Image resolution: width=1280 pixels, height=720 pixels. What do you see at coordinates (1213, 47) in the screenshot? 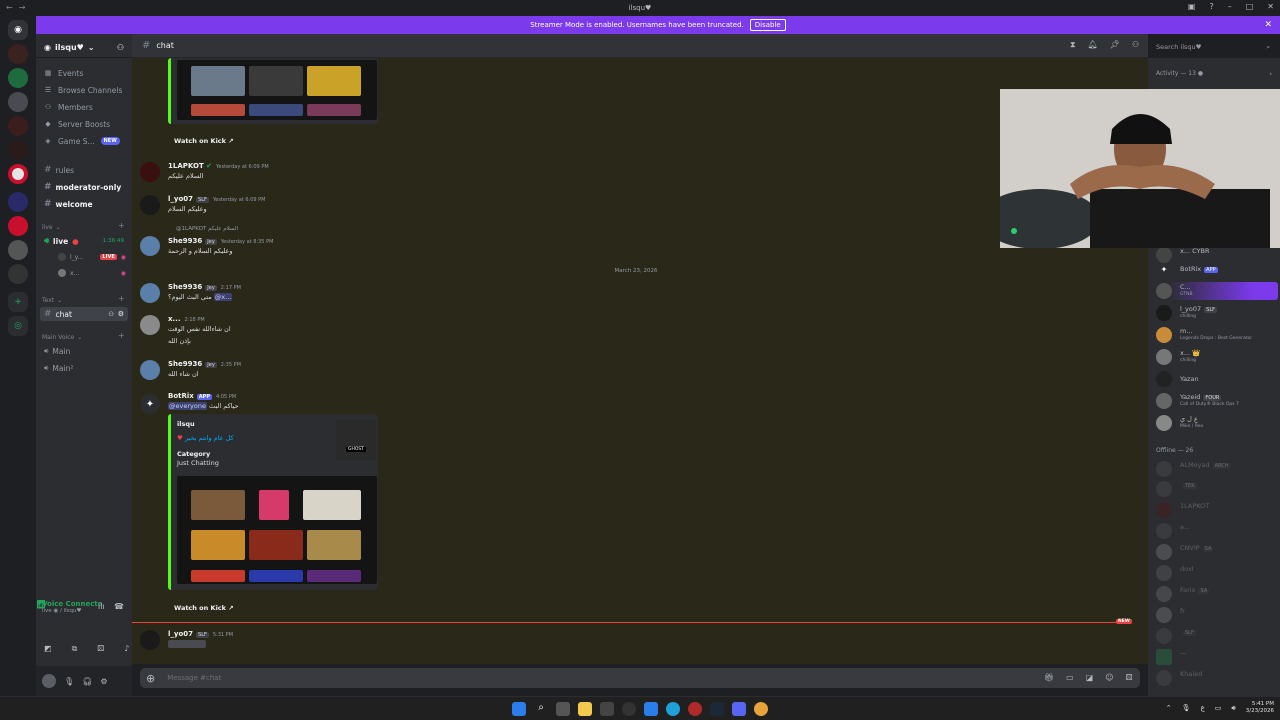
I see `search-input: Search ilsqu♥ ⌕` at bounding box center [1213, 47].